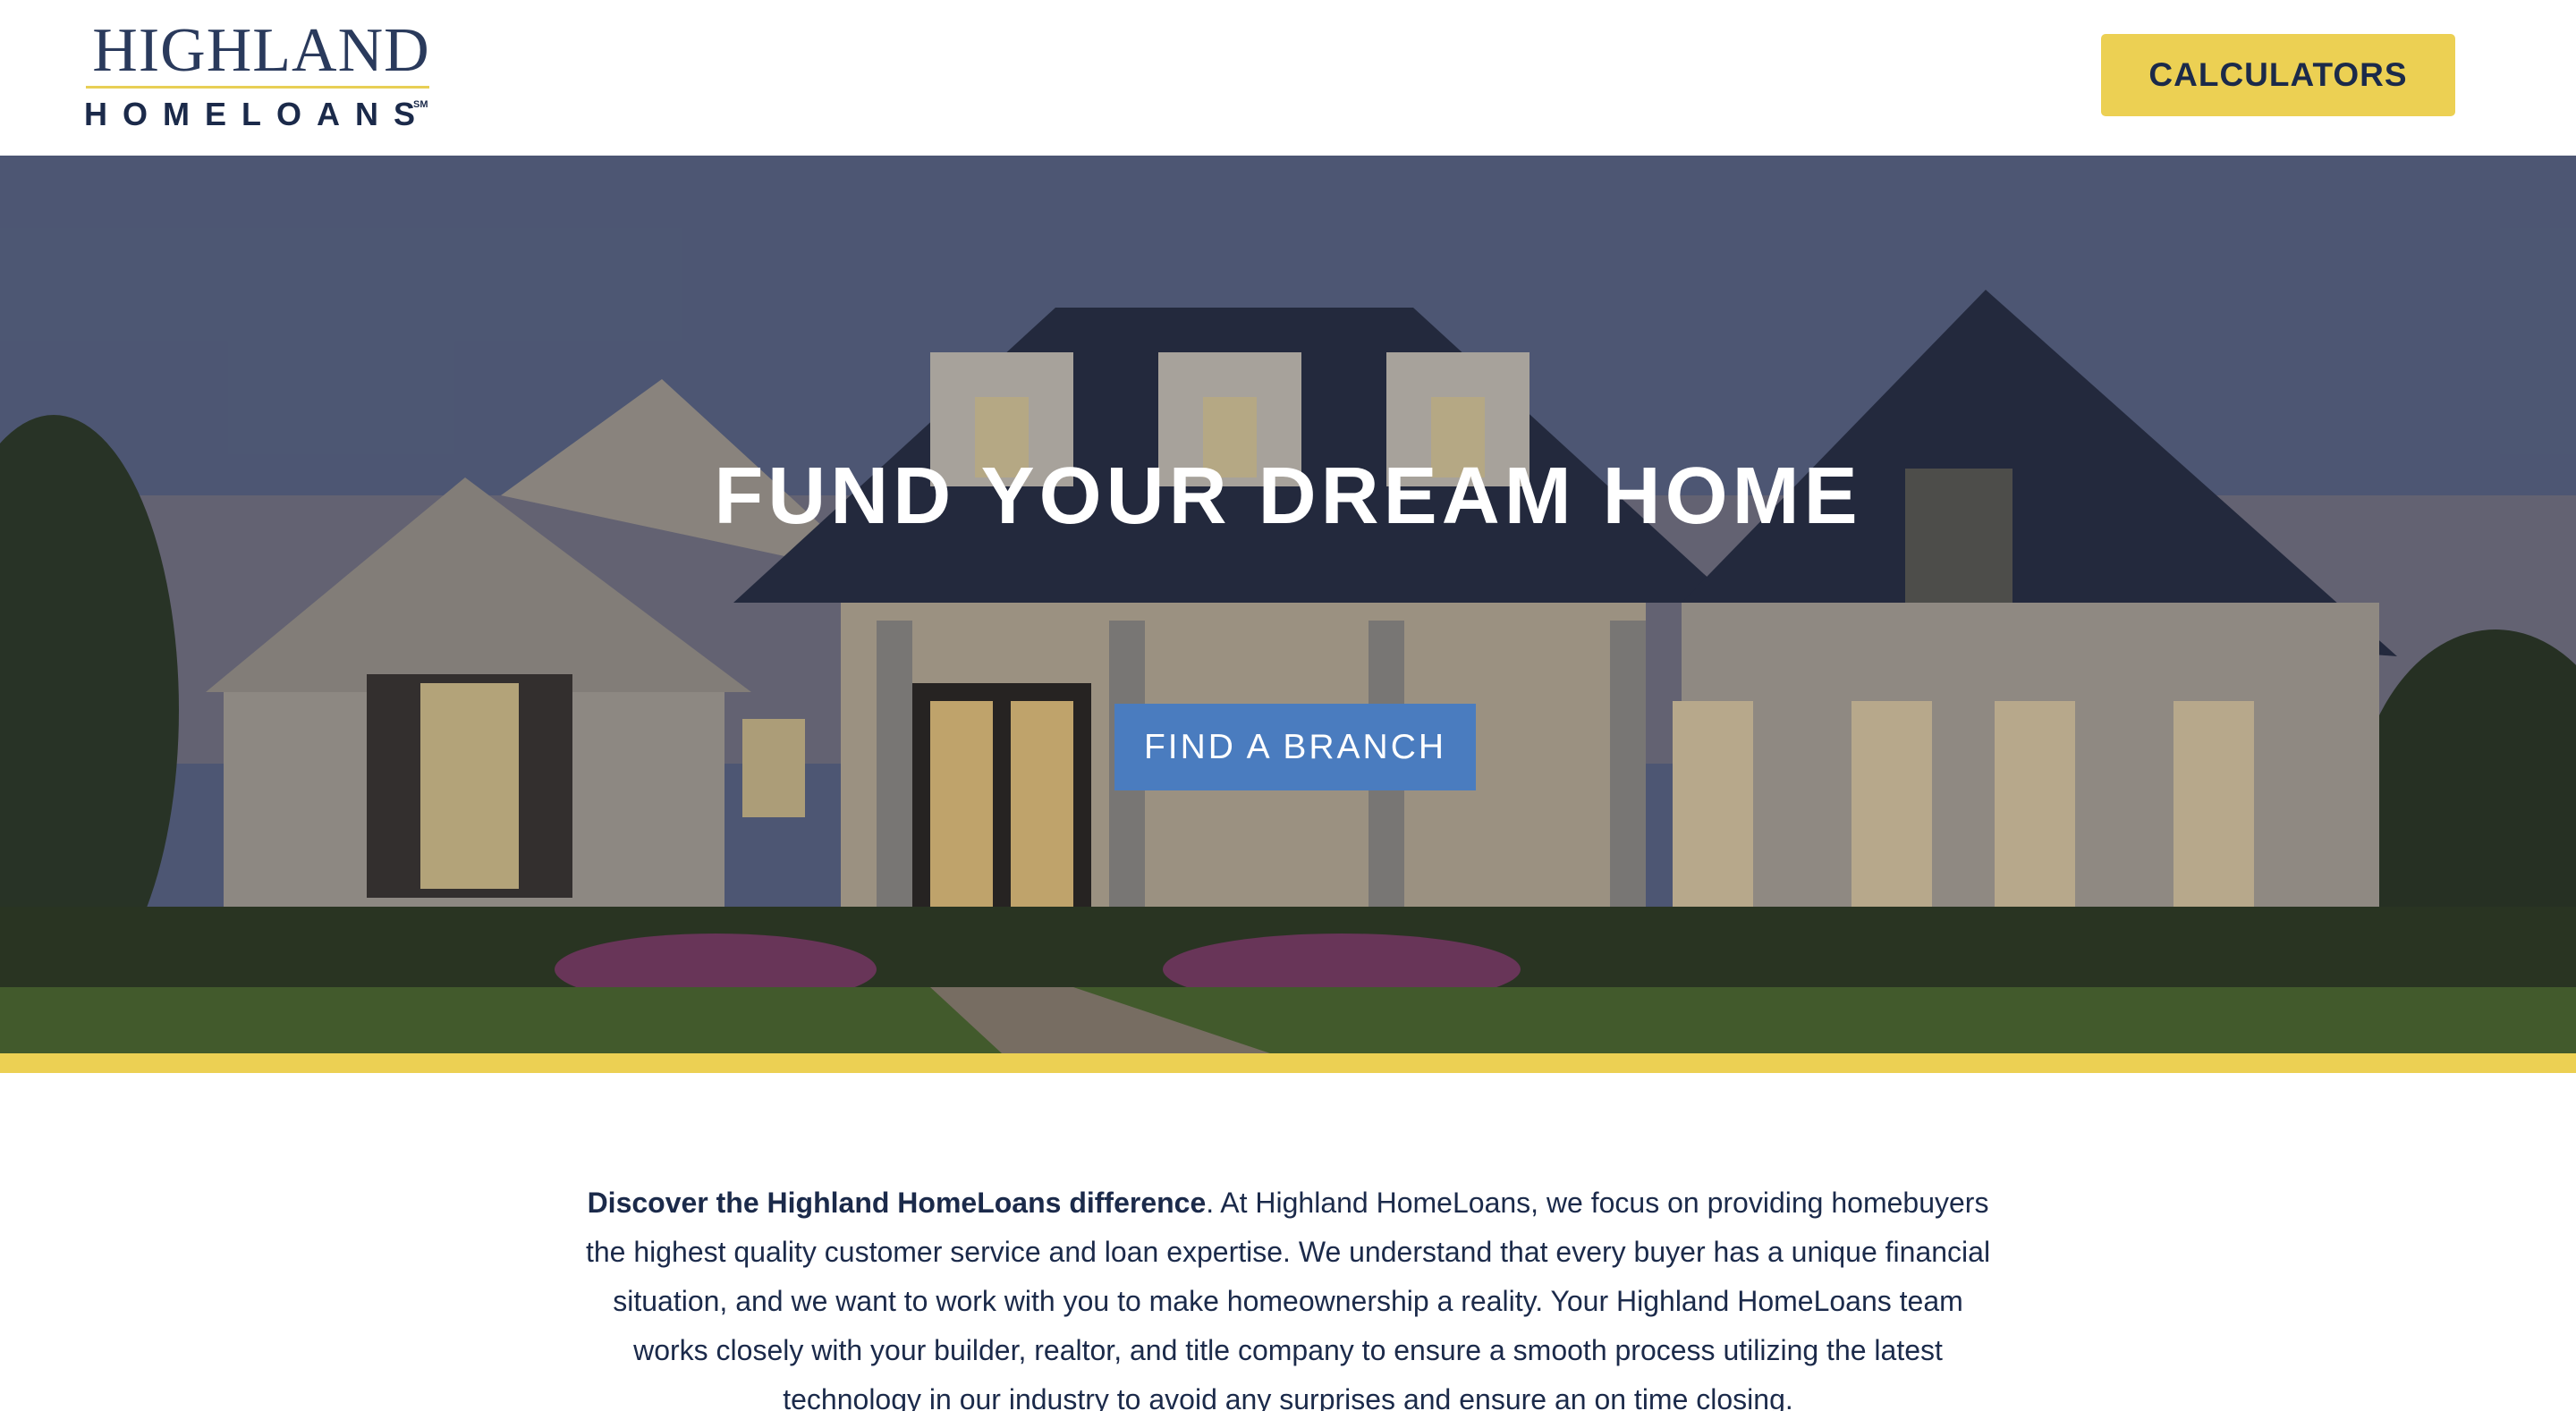  Describe the element at coordinates (1295, 747) in the screenshot. I see `find-a-branch-button: FIND A BRANCH` at that location.